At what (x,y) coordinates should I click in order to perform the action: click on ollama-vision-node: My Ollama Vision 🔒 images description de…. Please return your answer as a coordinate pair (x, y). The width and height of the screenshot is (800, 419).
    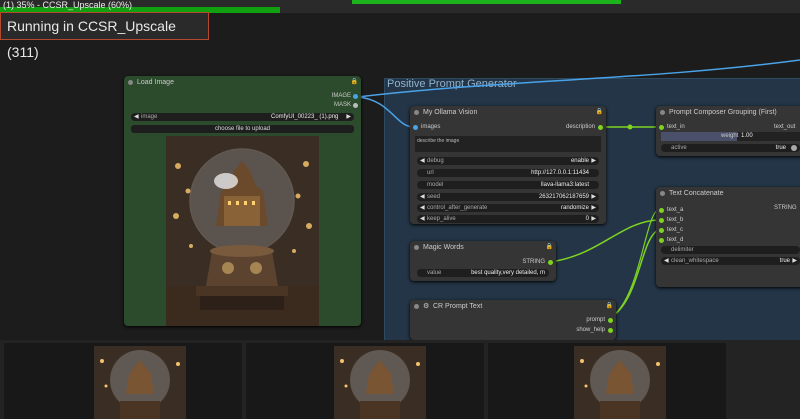
    Looking at the image, I should click on (508, 165).